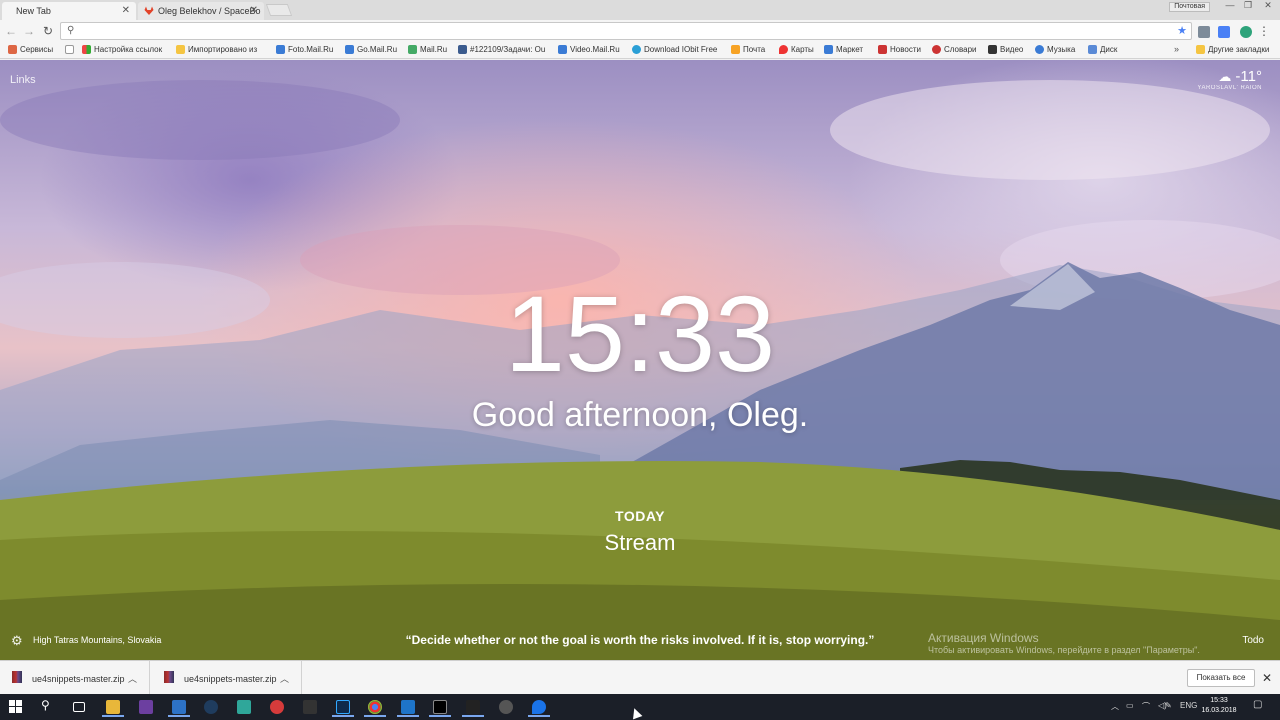 The width and height of the screenshot is (1280, 720). What do you see at coordinates (954, 49) in the screenshot?
I see `bookmark-item: Словари` at bounding box center [954, 49].